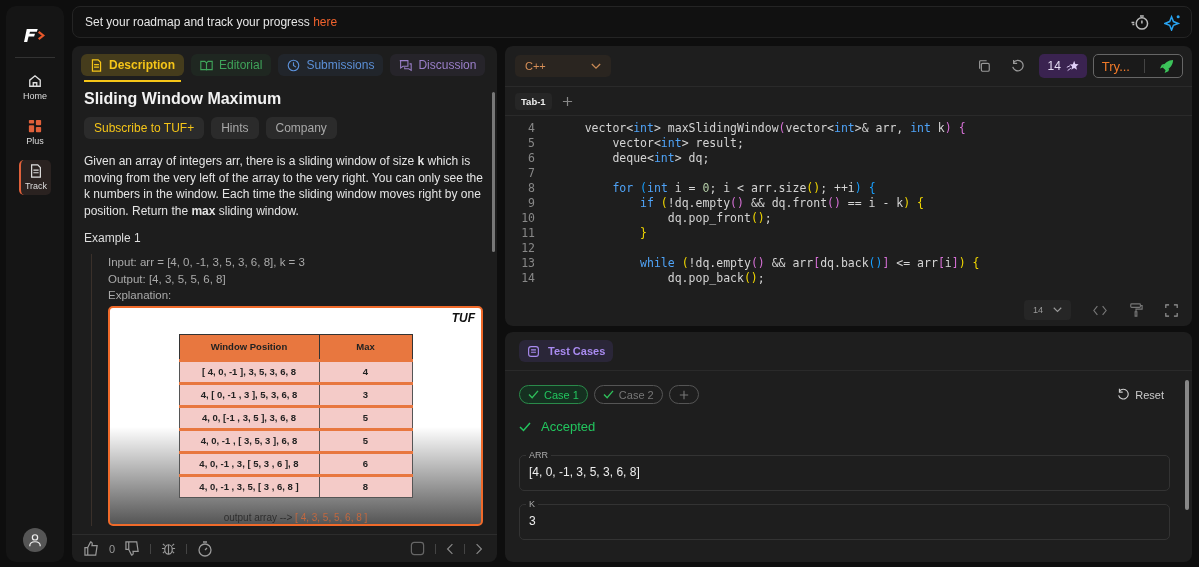 The image size is (1199, 567). Describe the element at coordinates (809, 263) in the screenshot. I see `code-line: while (!dq.empty() && arr[dq.back()] <= arr[i]) {` at that location.